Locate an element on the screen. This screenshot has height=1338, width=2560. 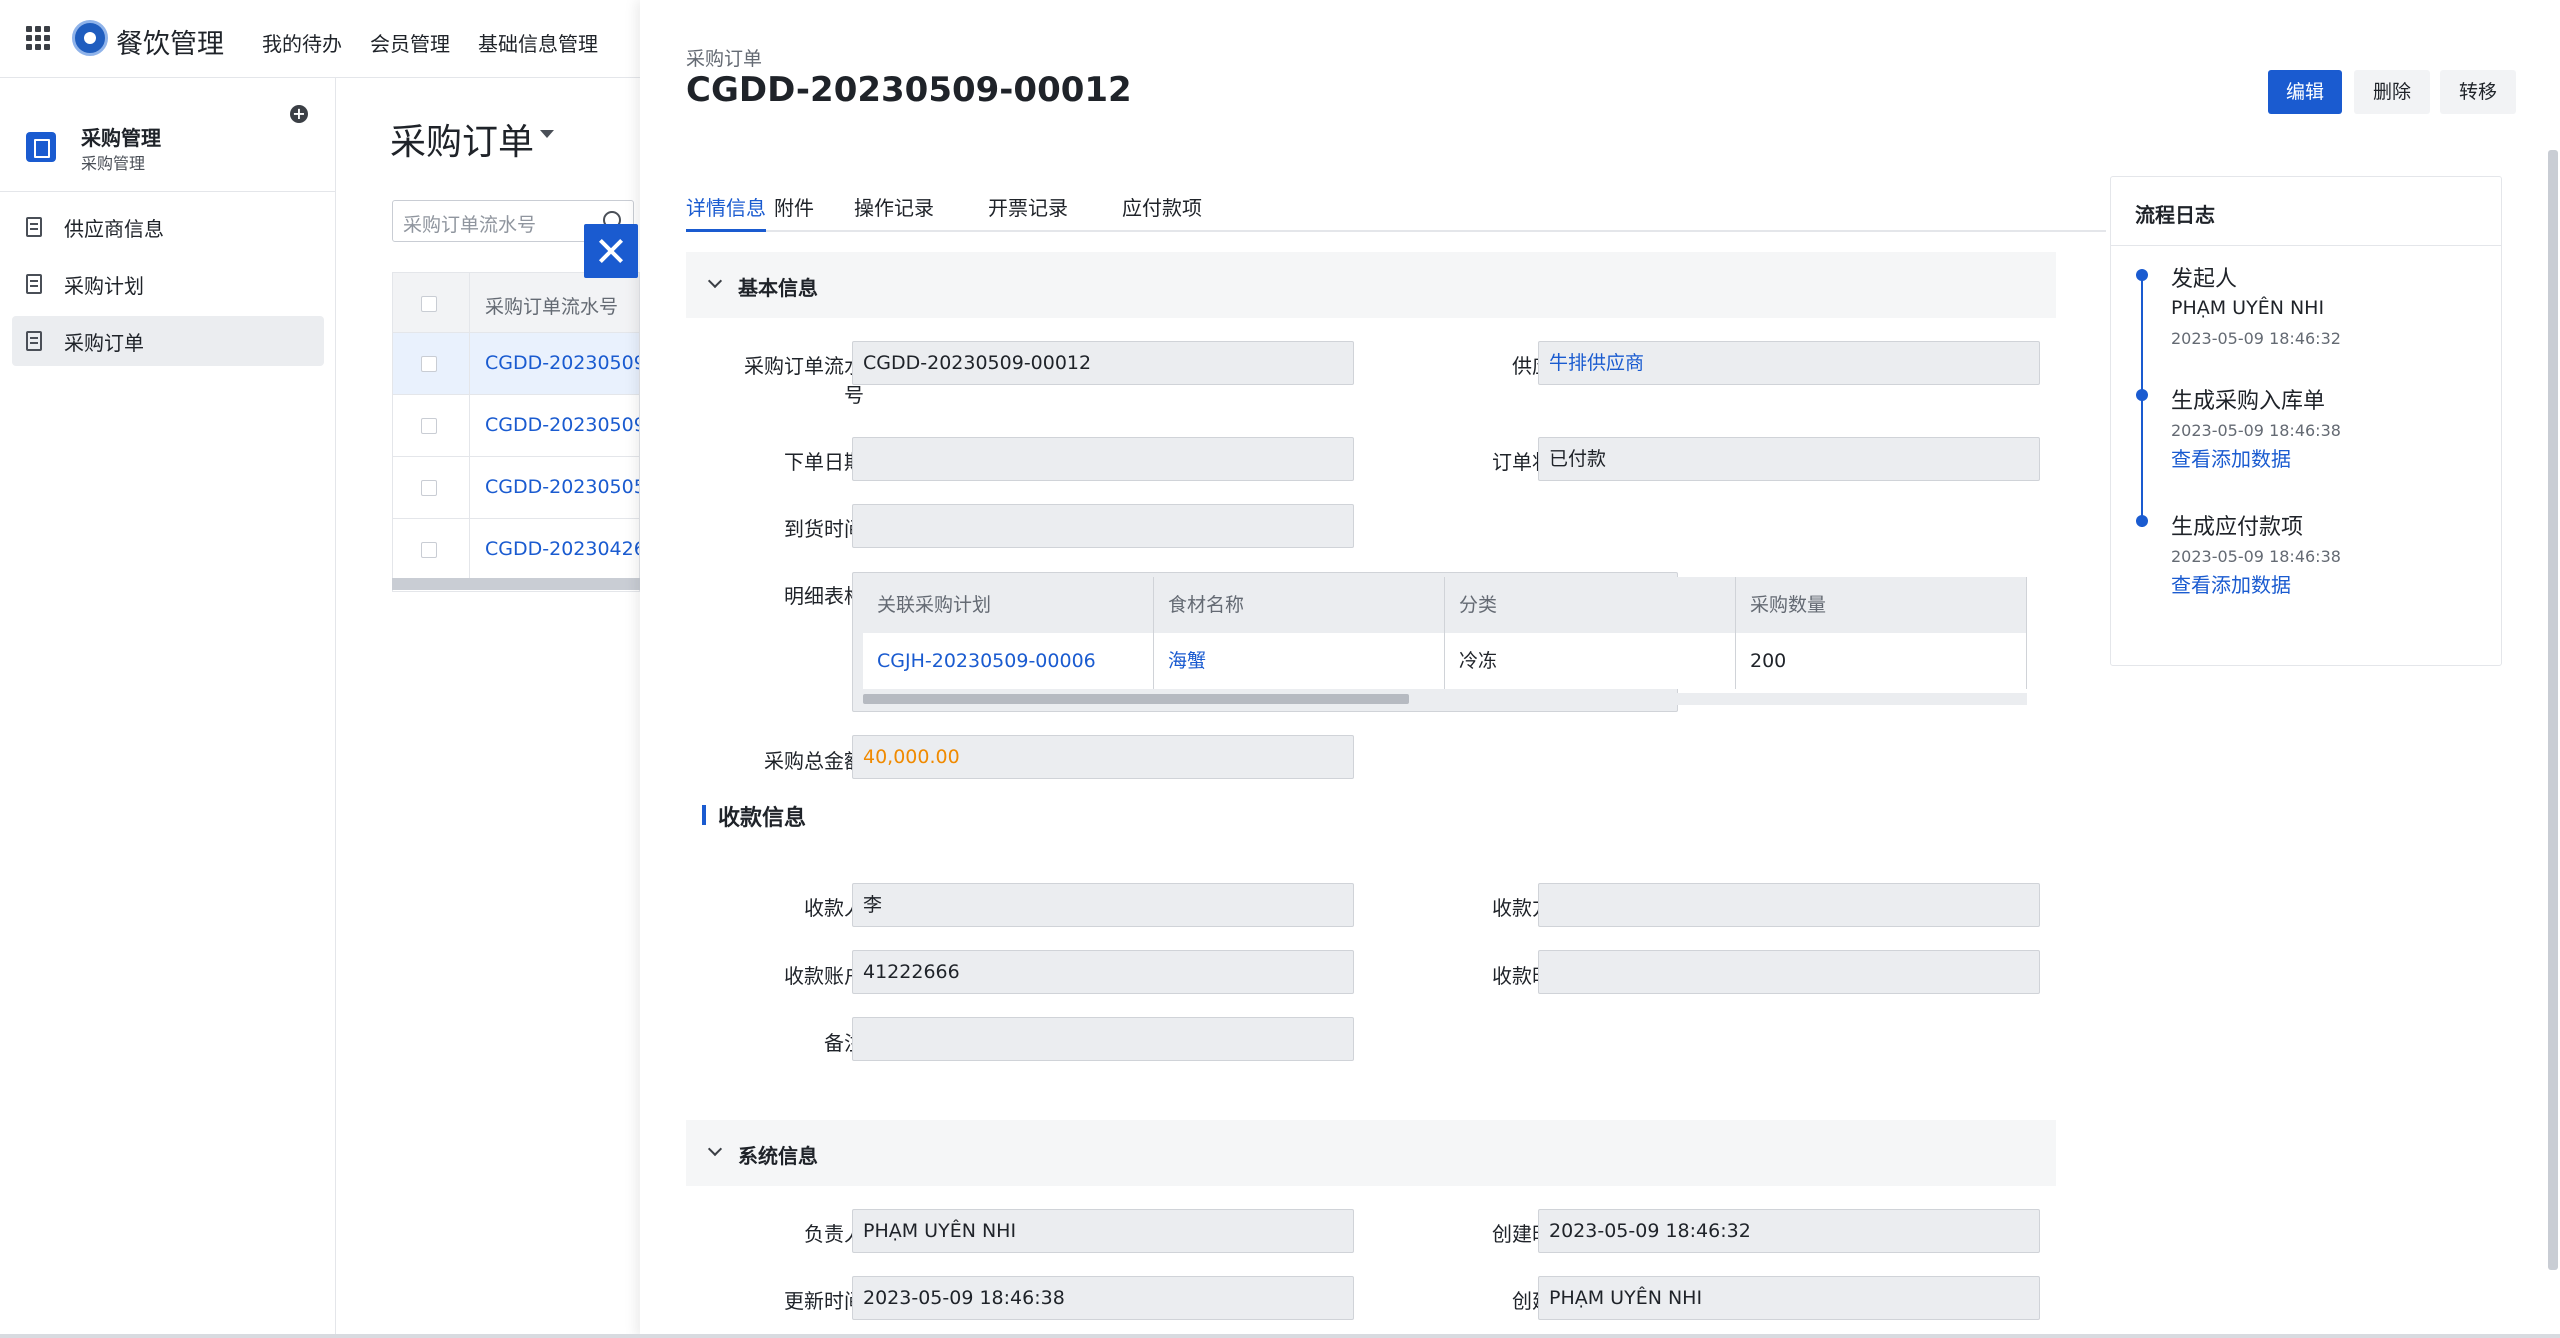
supplier-field: 牛排供应商 is located at coordinates (1789, 363).